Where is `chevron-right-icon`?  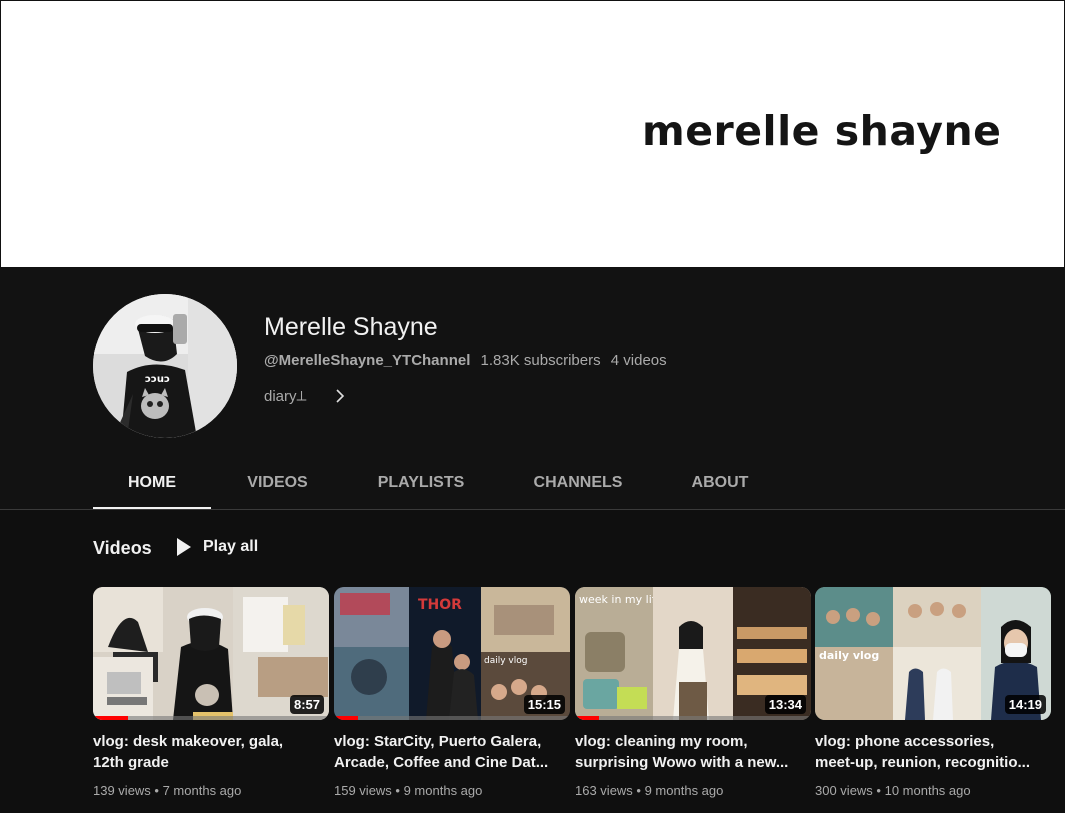 chevron-right-icon is located at coordinates (339, 396).